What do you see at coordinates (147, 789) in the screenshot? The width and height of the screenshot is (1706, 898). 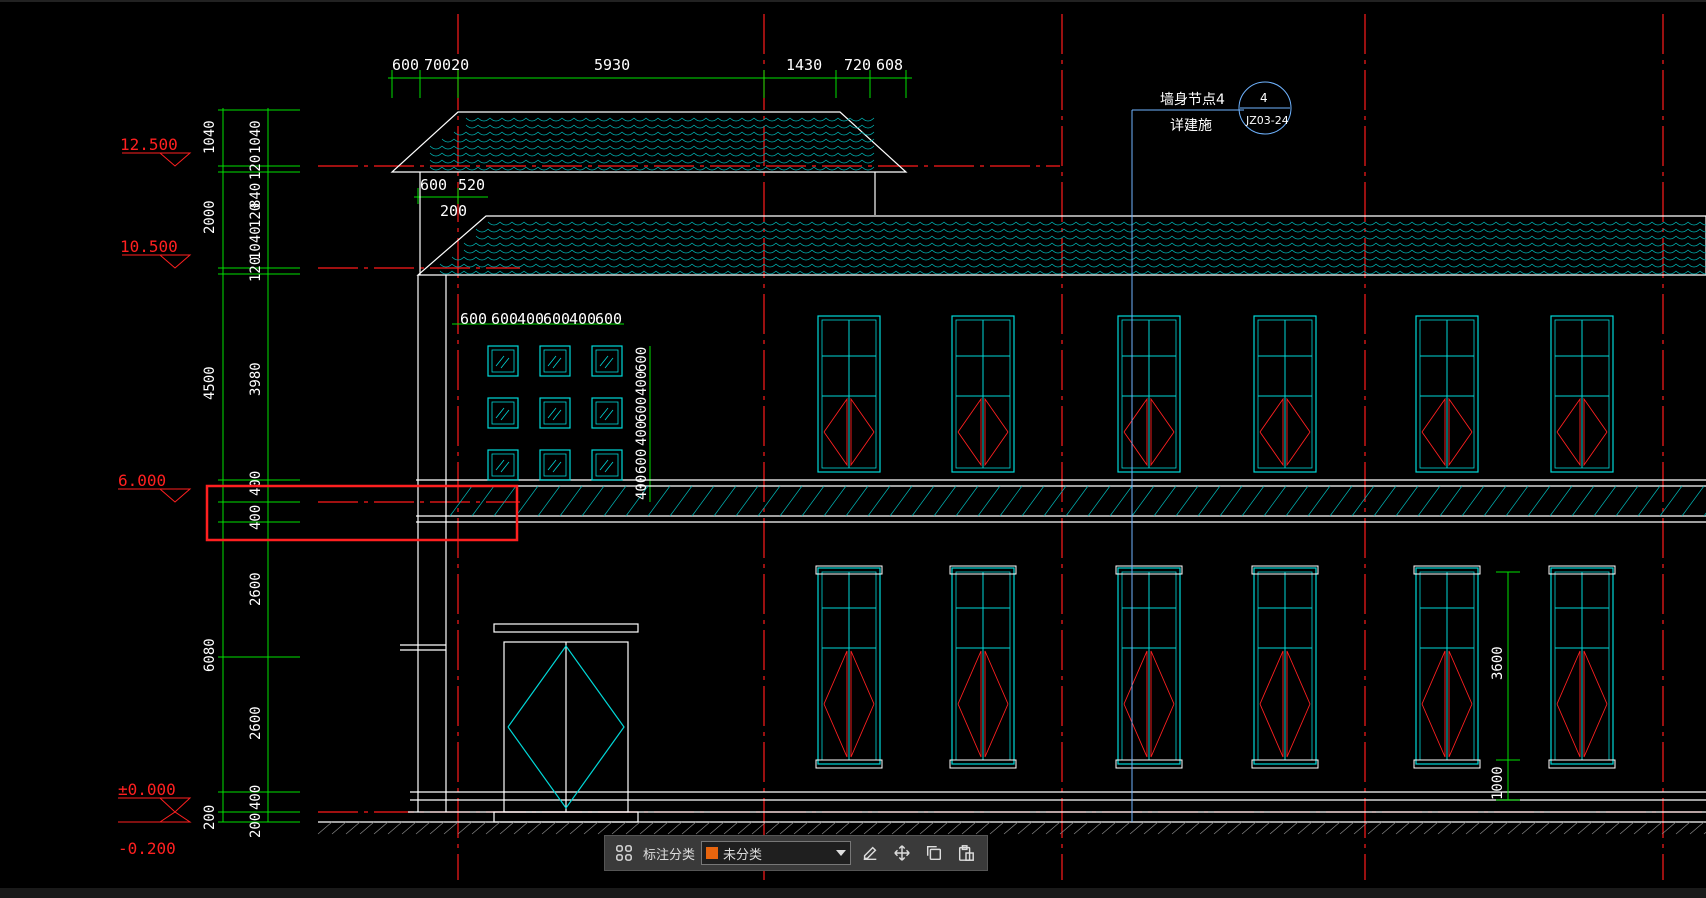 I see `elev-0000: ±0.000` at bounding box center [147, 789].